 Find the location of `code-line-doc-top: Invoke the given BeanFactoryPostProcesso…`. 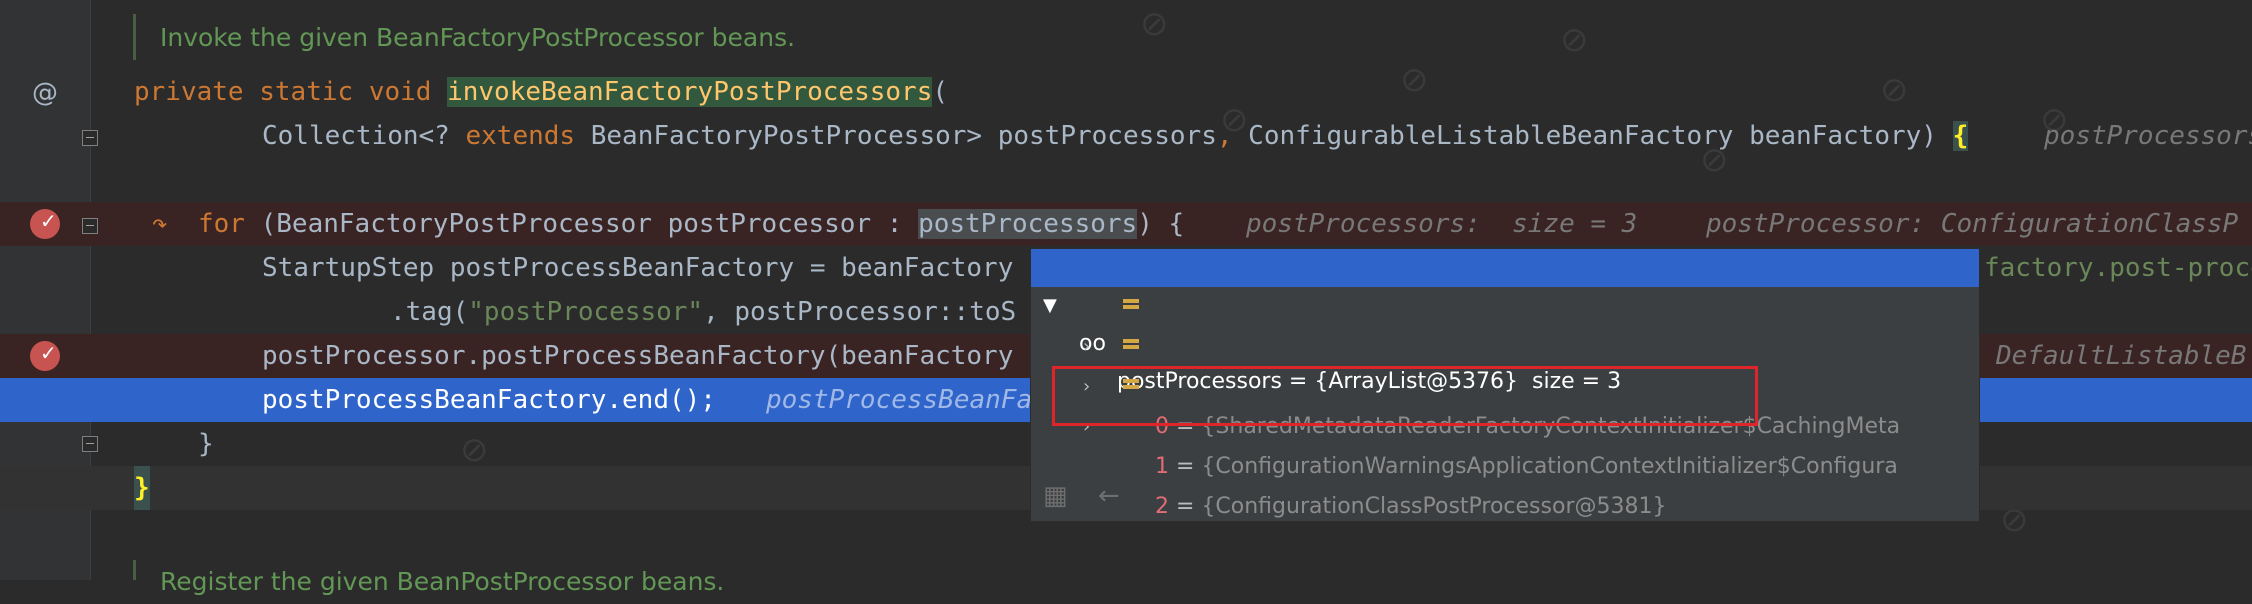

code-line-doc-top: Invoke the given BeanFactoryPostProcesso… is located at coordinates (1126, 38).